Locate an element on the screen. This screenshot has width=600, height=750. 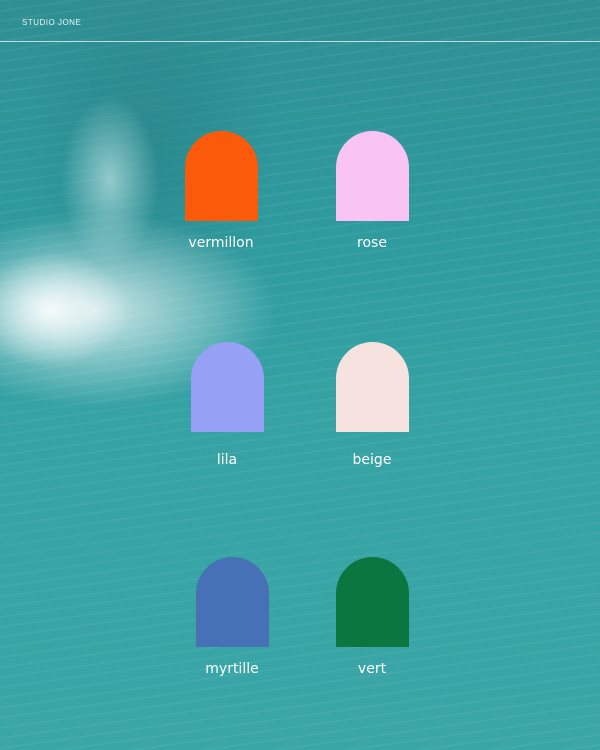
swatch-vermillon: vermillon is located at coordinates (221, 191).